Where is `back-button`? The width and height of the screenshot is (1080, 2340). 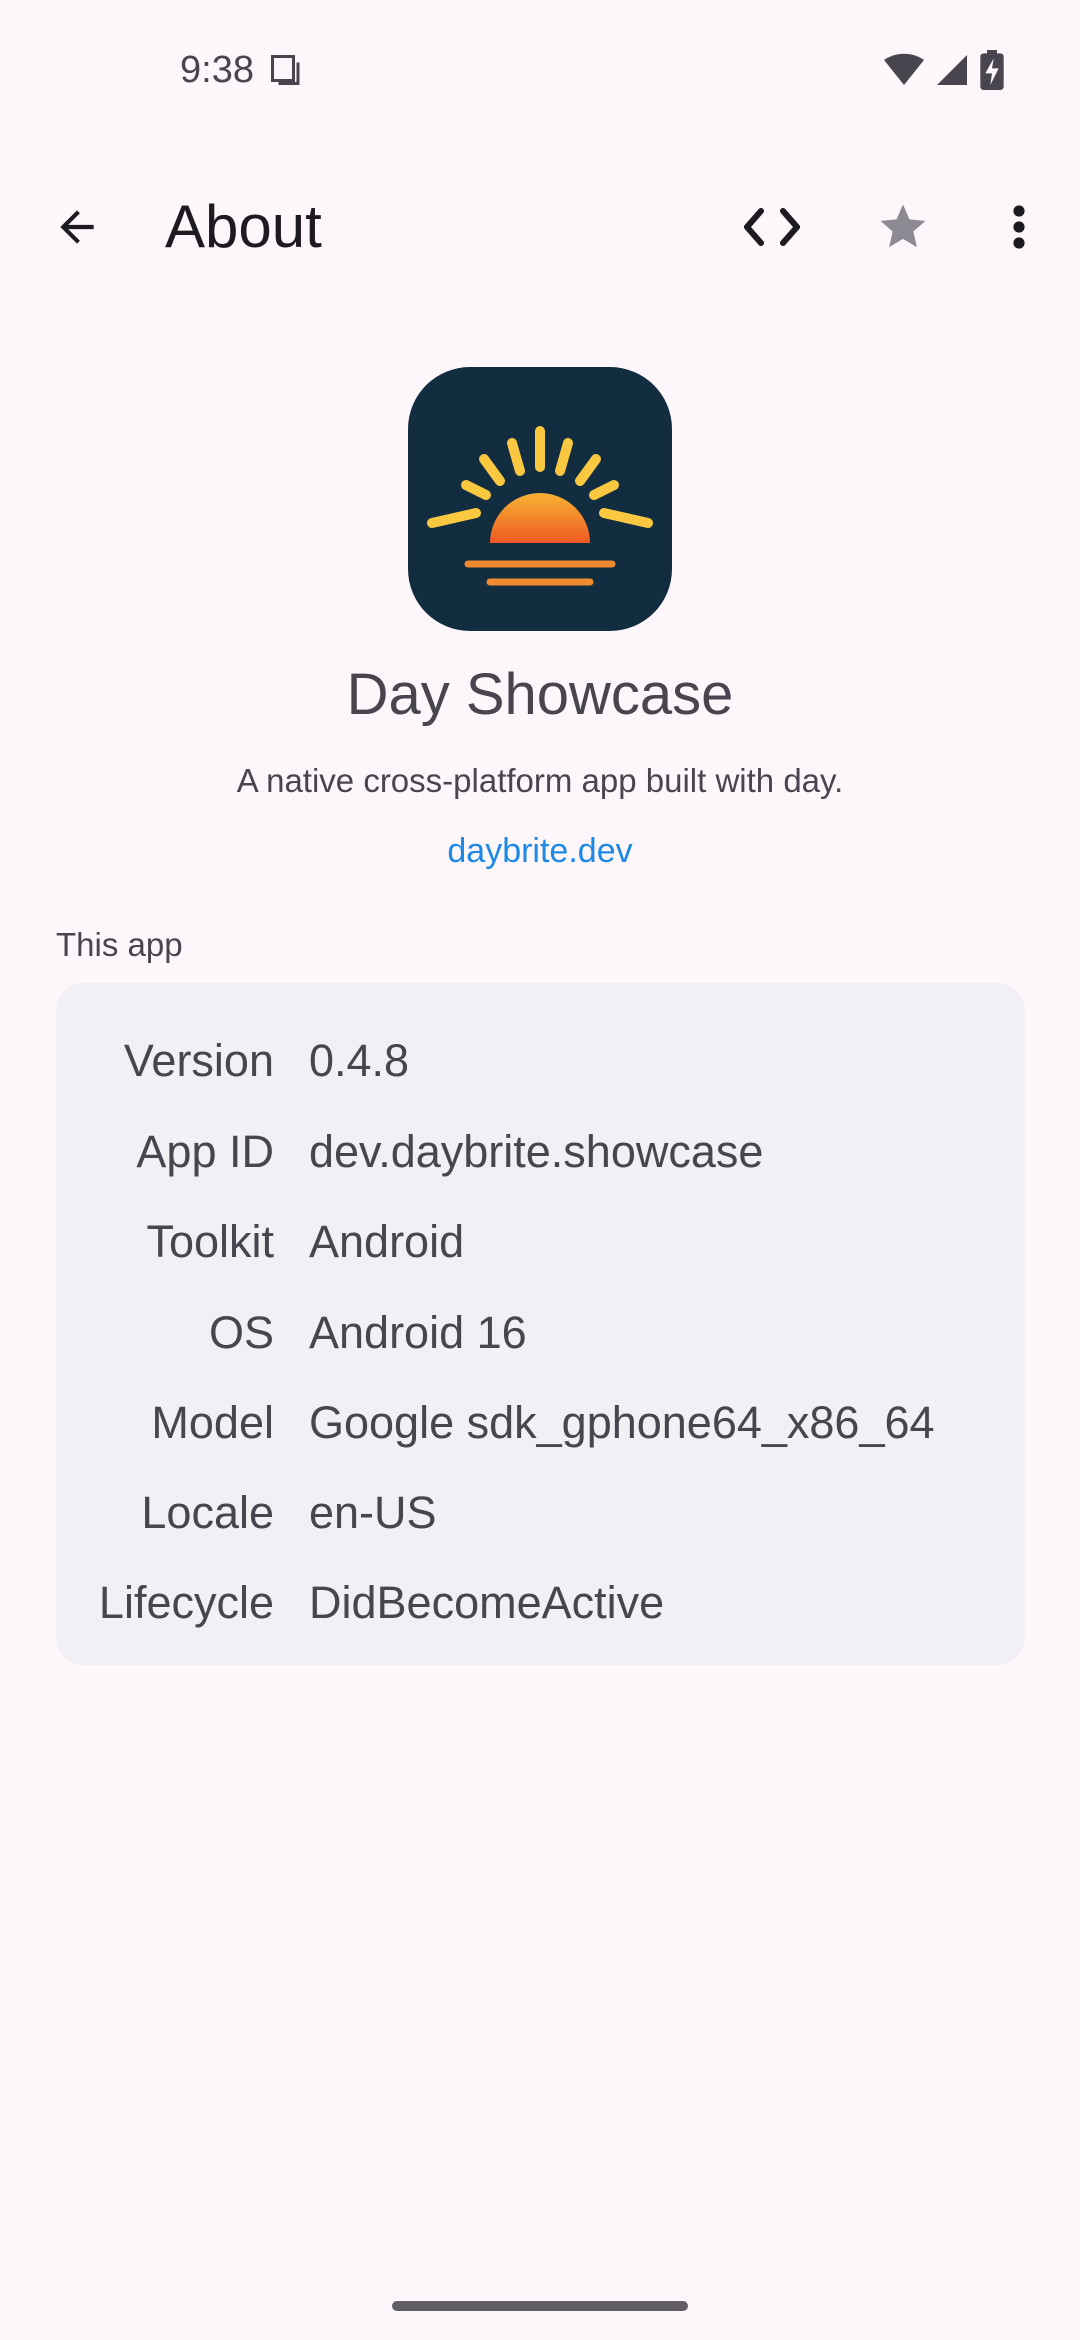
back-button is located at coordinates (77, 227).